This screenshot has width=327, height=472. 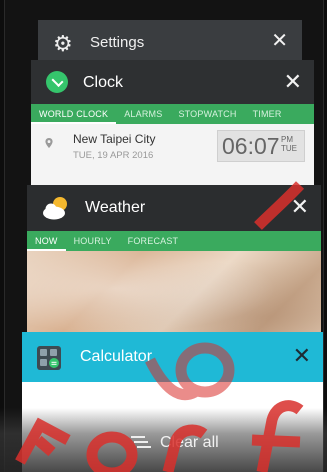 I want to click on tab-now: NOW, so click(x=46, y=241).